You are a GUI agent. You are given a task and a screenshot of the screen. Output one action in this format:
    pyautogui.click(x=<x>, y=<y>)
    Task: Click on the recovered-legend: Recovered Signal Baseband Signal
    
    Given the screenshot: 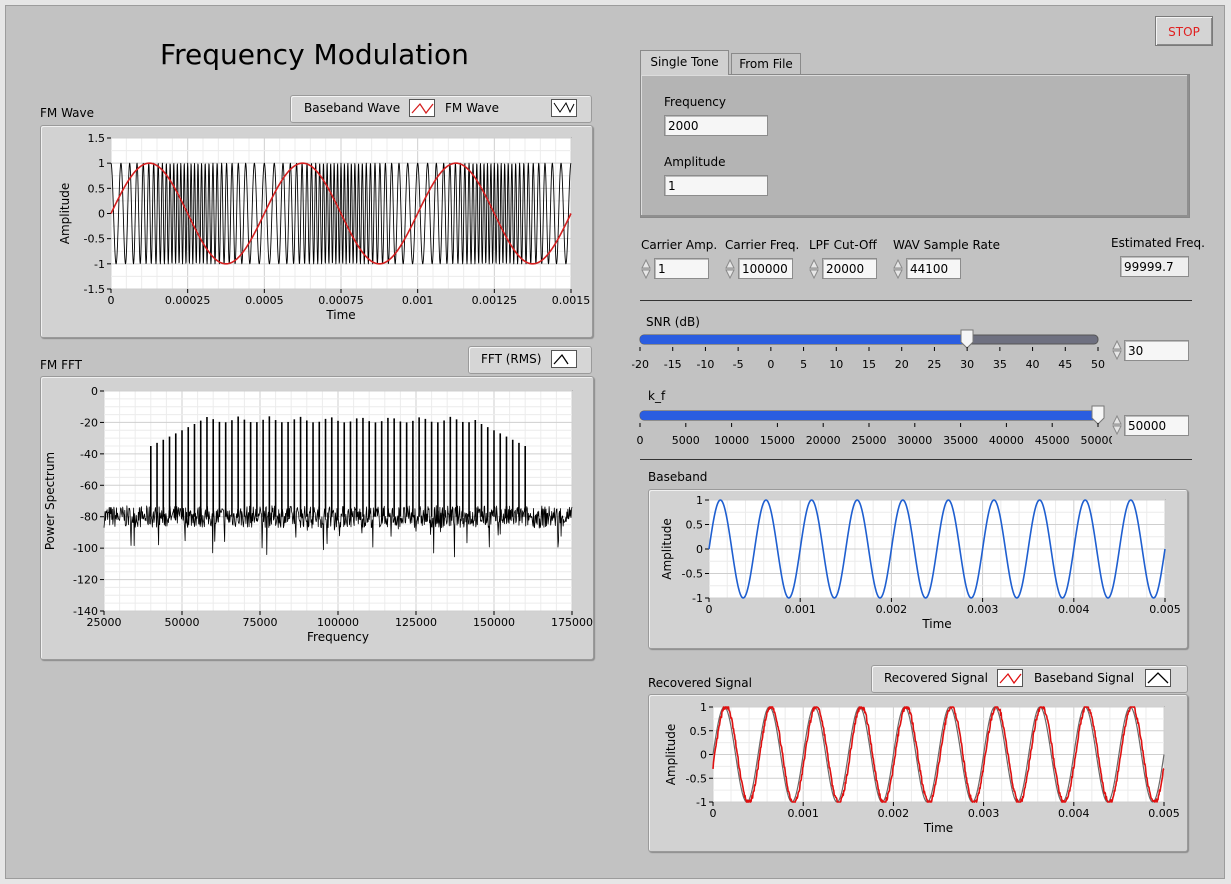 What is the action you would take?
    pyautogui.click(x=1029, y=679)
    